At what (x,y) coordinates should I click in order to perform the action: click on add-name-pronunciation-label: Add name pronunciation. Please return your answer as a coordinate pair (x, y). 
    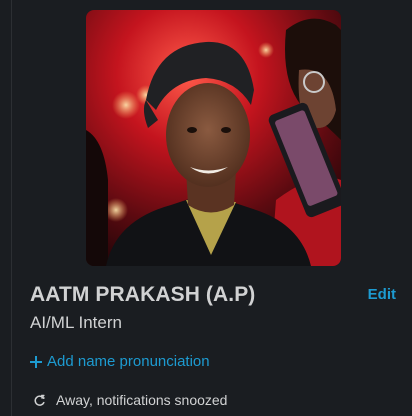
    Looking at the image, I should click on (128, 361).